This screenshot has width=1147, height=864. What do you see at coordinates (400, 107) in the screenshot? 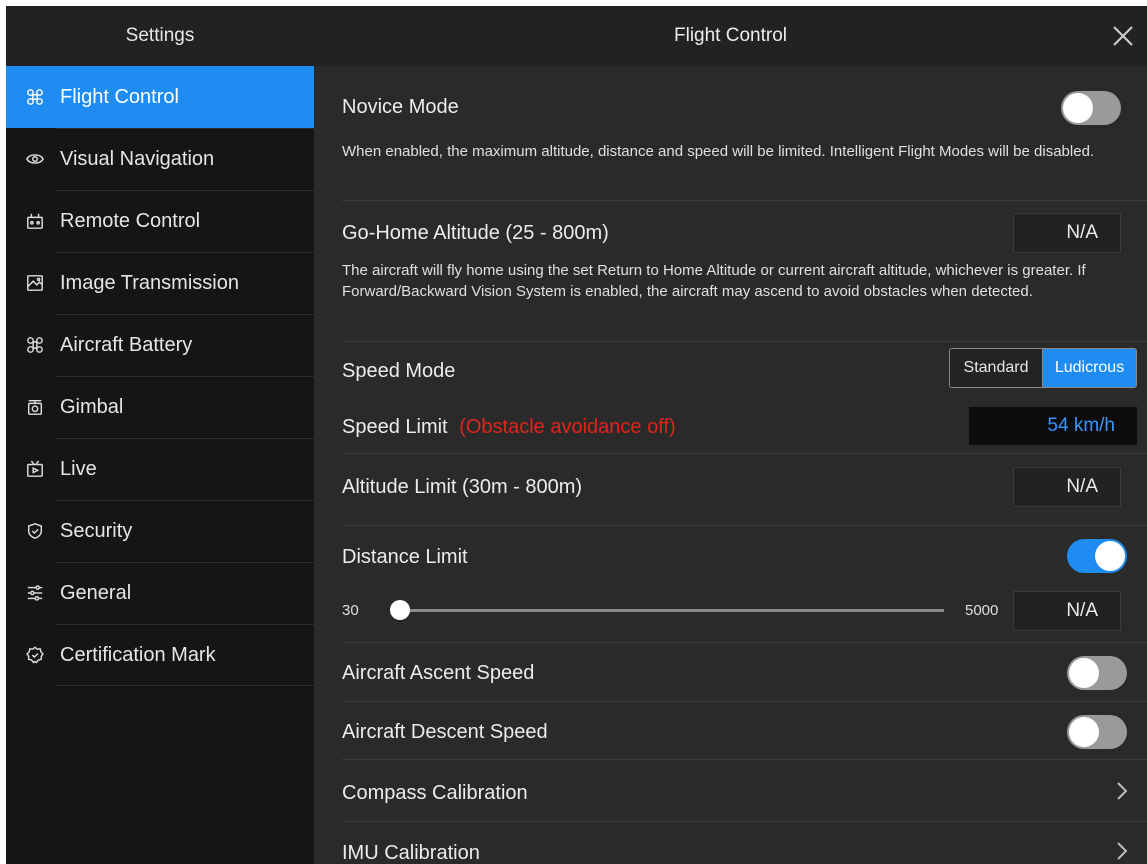
I see `novice-mode-label: Novice Mode` at bounding box center [400, 107].